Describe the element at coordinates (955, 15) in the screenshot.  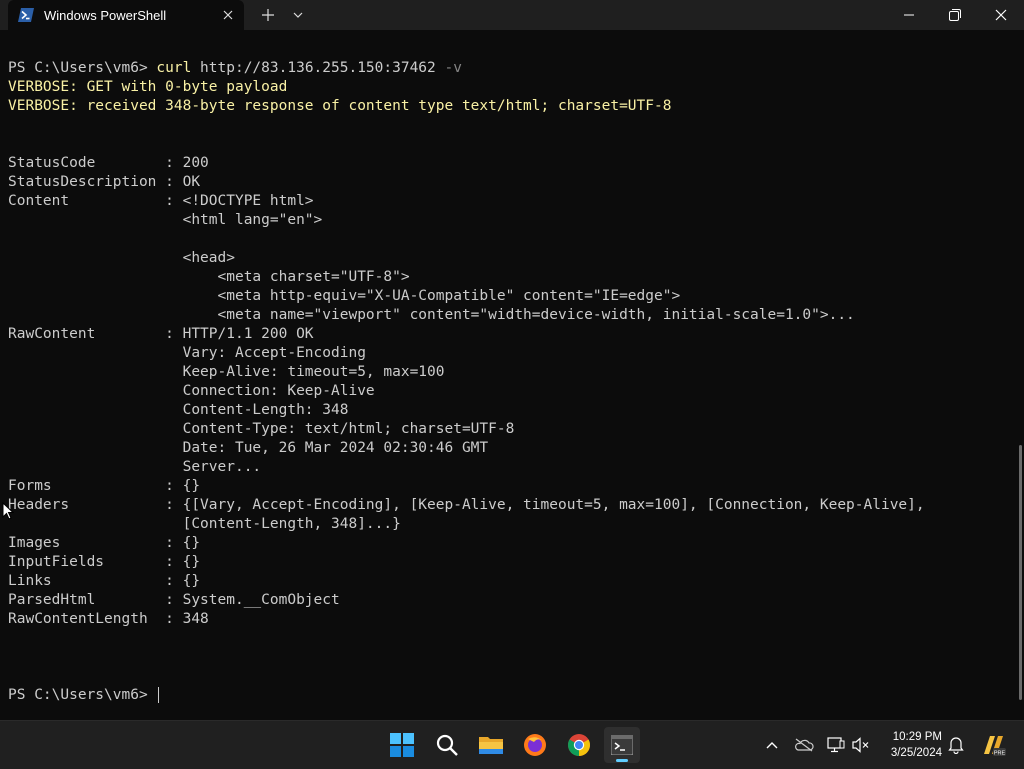
I see `restore-button` at that location.